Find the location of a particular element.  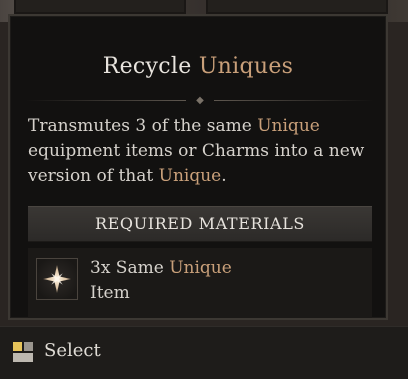

tooltip-title: Recycle Uniques is located at coordinates (198, 66).